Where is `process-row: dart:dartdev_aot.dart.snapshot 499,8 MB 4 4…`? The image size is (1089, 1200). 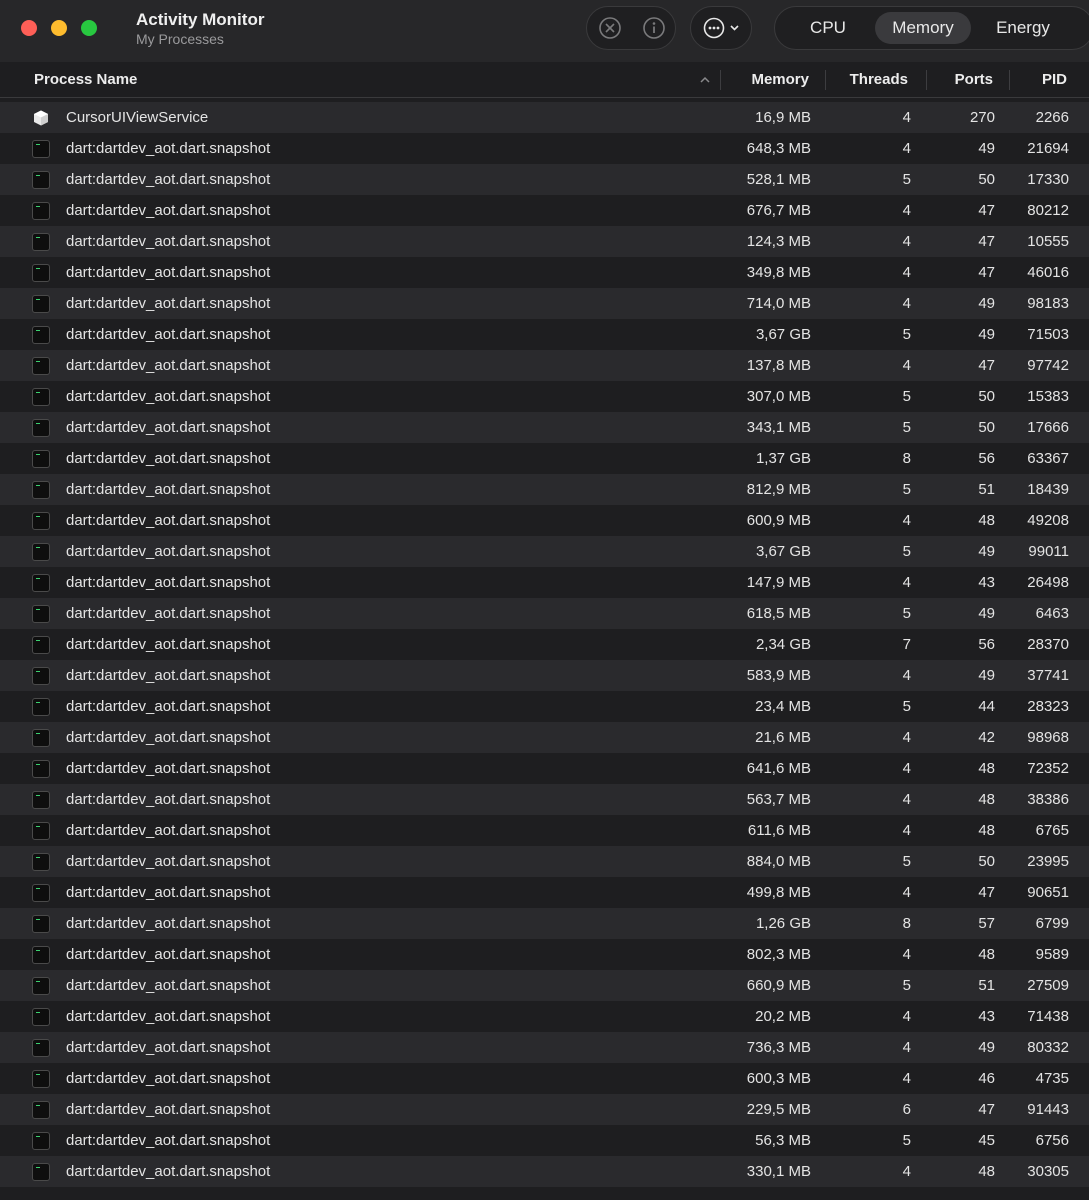
process-row: dart:dartdev_aot.dart.snapshot 499,8 MB 4 4… is located at coordinates (544, 892).